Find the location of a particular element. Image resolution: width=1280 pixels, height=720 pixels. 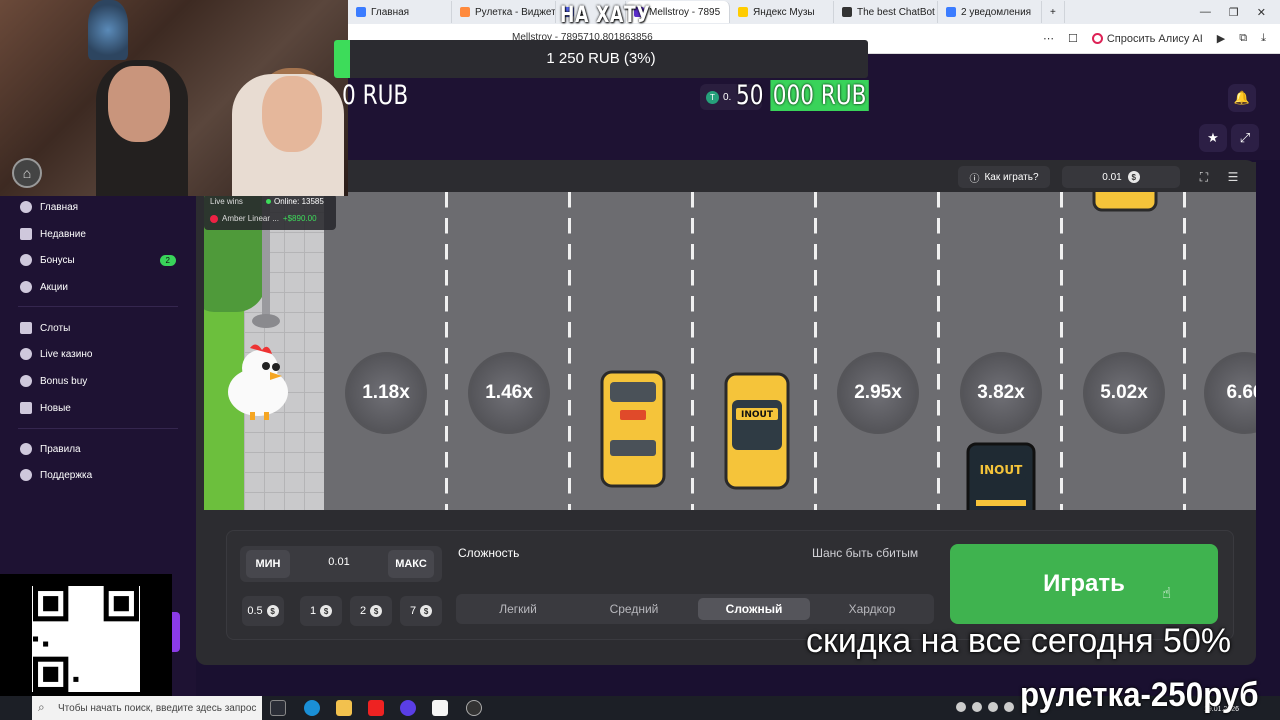

fullscreen-icon: ⛶ is located at coordinates (1204, 177).